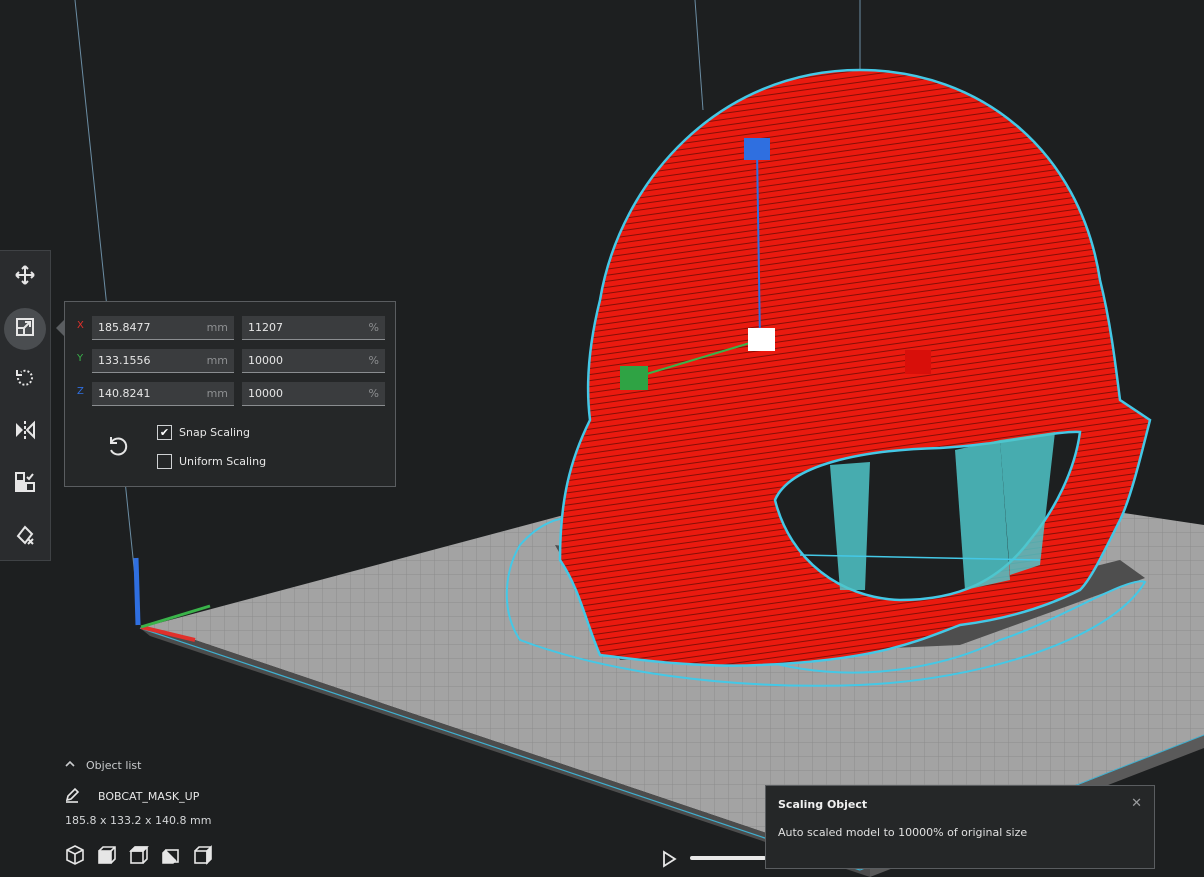  Describe the element at coordinates (223, 461) in the screenshot. I see `uniform-scaling-label: Uniform Scaling` at that location.